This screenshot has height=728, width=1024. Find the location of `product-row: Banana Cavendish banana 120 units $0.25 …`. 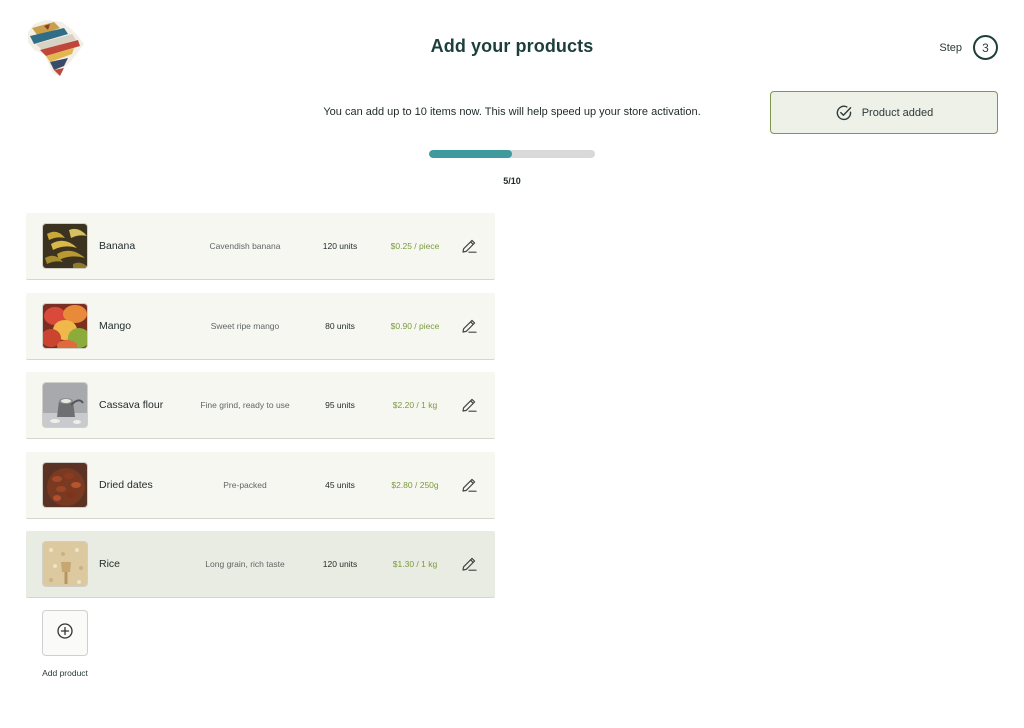

product-row: Banana Cavendish banana 120 units $0.25 … is located at coordinates (260, 246).